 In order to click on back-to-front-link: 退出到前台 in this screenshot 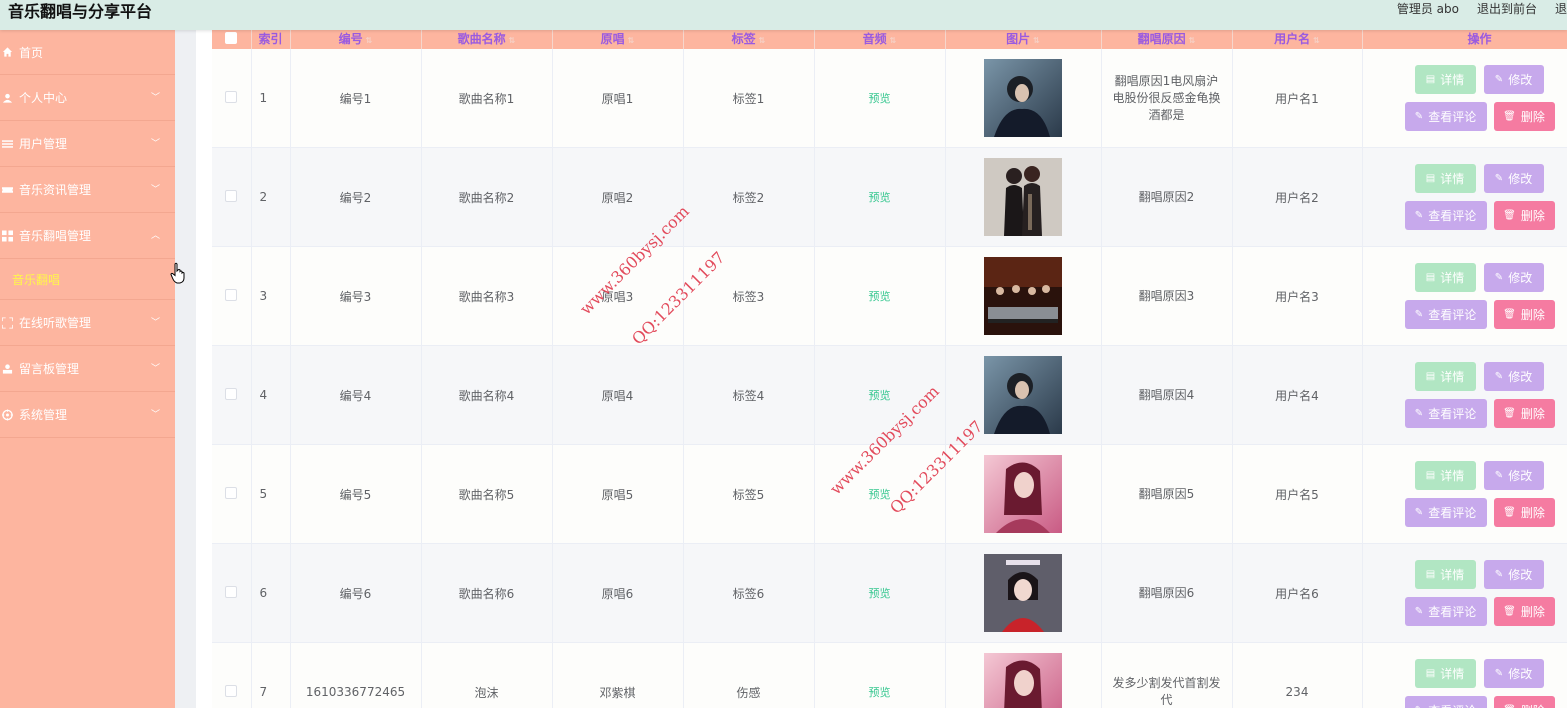, I will do `click(1507, 8)`.